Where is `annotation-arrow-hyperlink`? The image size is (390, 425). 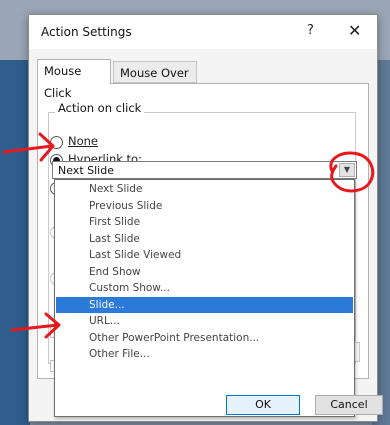 annotation-arrow-hyperlink is located at coordinates (28, 147).